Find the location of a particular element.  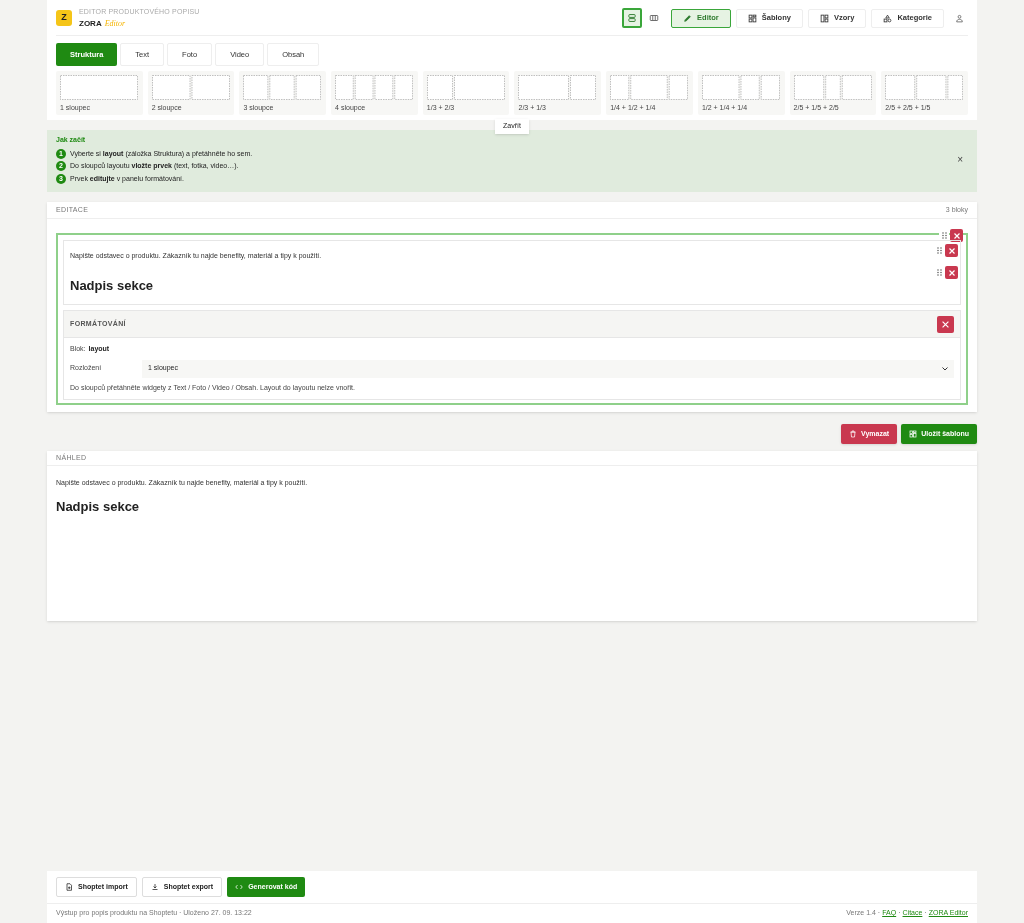

user-icon is located at coordinates (959, 18).